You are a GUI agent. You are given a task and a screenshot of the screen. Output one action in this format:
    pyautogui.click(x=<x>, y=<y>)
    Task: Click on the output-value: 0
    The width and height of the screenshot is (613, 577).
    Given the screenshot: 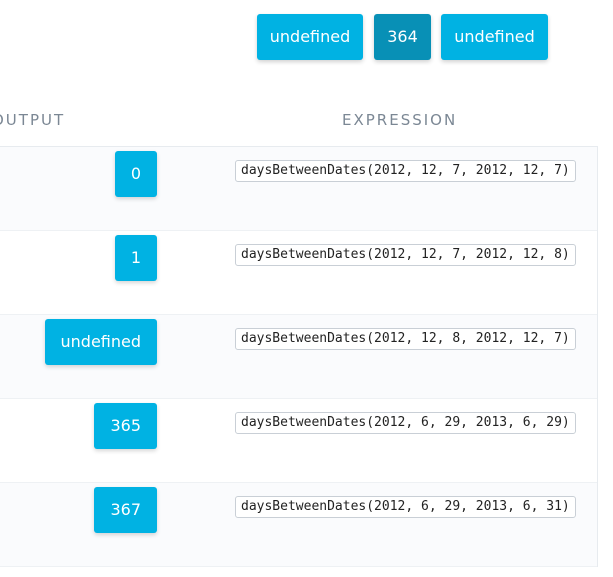 What is the action you would take?
    pyautogui.click(x=135, y=174)
    